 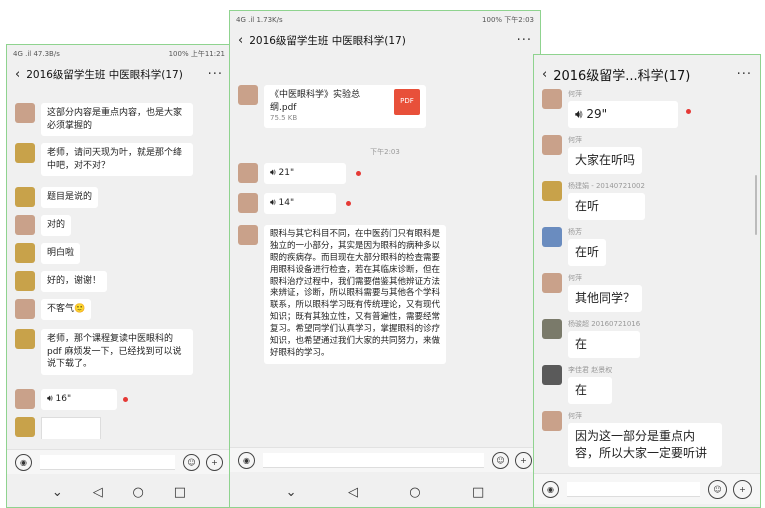 What do you see at coordinates (79, 399) in the screenshot?
I see `voice-message: 🔊︎ 16"` at bounding box center [79, 399].